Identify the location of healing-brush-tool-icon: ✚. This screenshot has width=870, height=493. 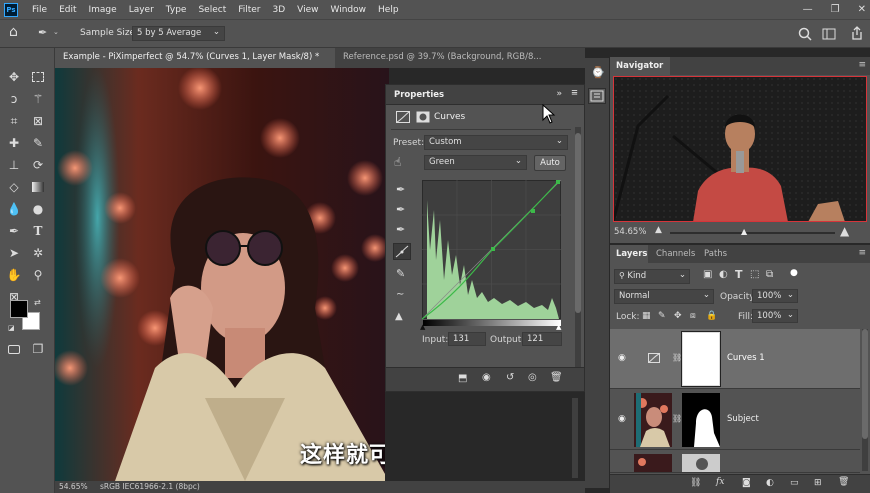
(14, 143).